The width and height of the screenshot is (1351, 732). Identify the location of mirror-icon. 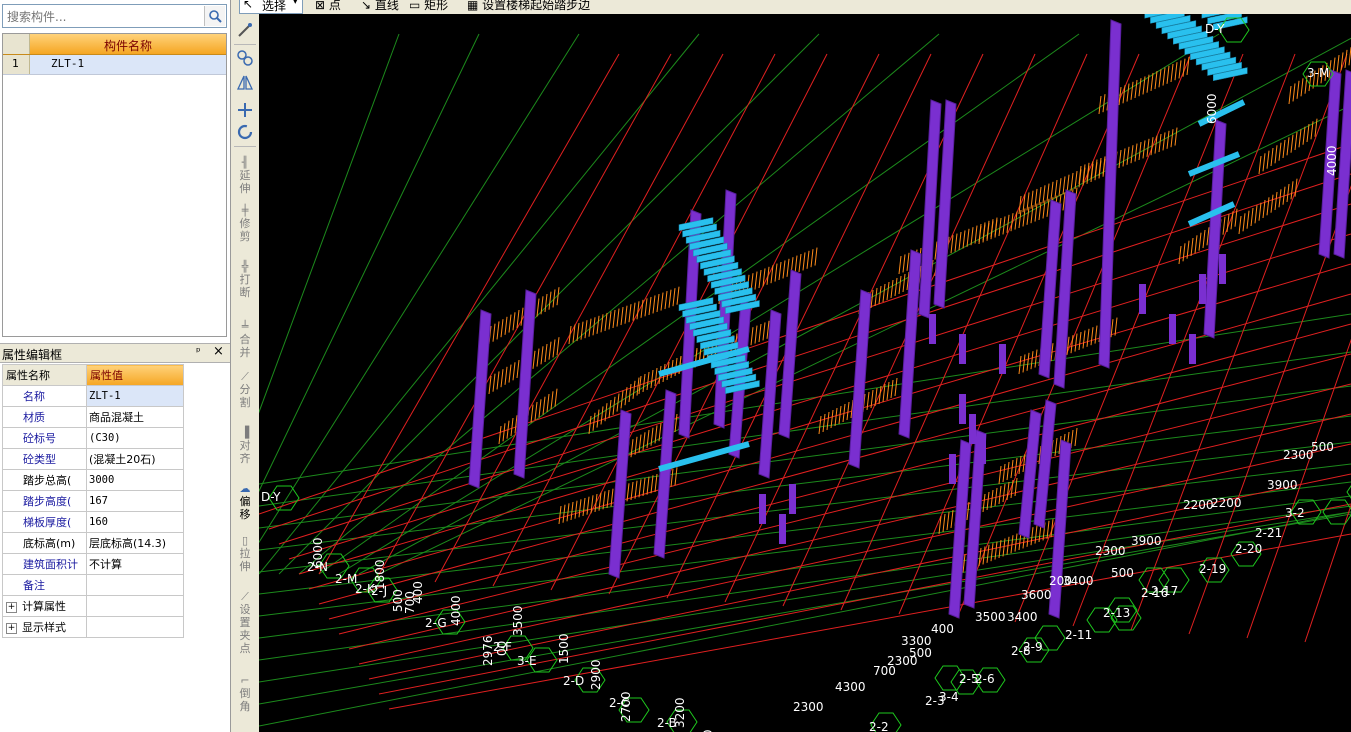
(245, 82).